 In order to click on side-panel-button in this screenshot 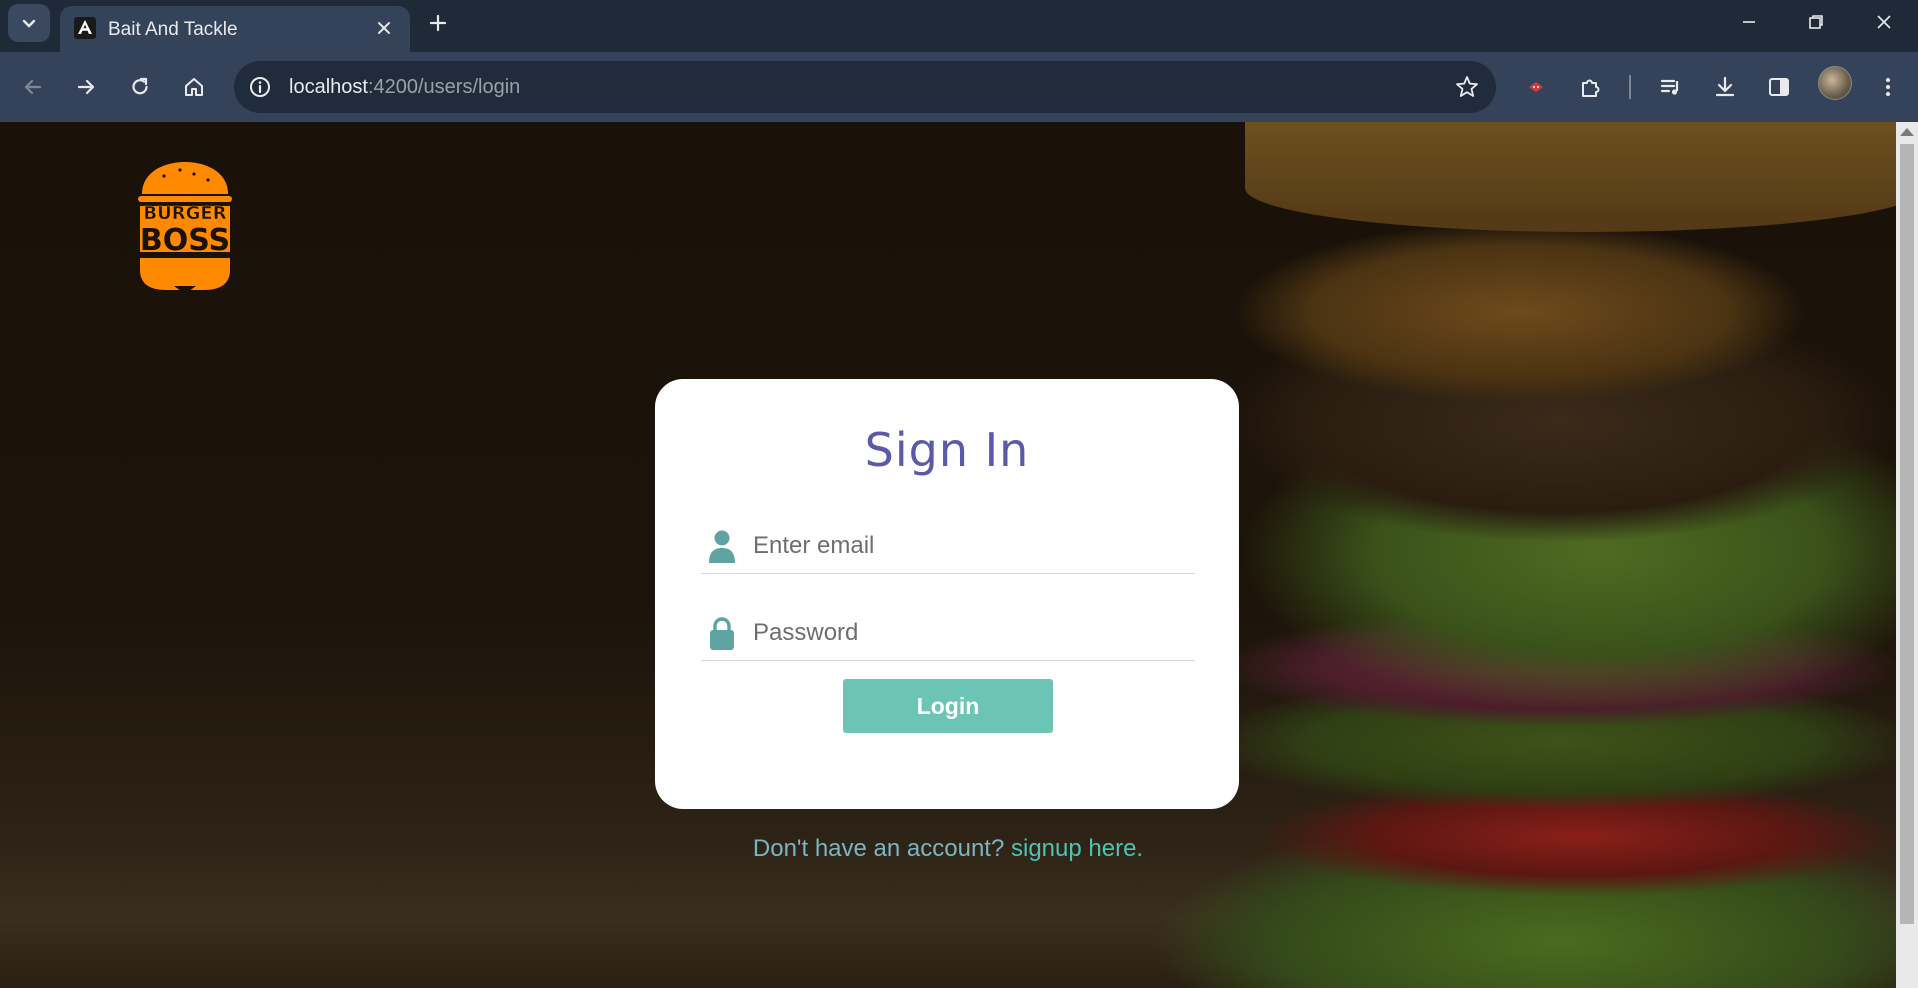, I will do `click(1779, 87)`.